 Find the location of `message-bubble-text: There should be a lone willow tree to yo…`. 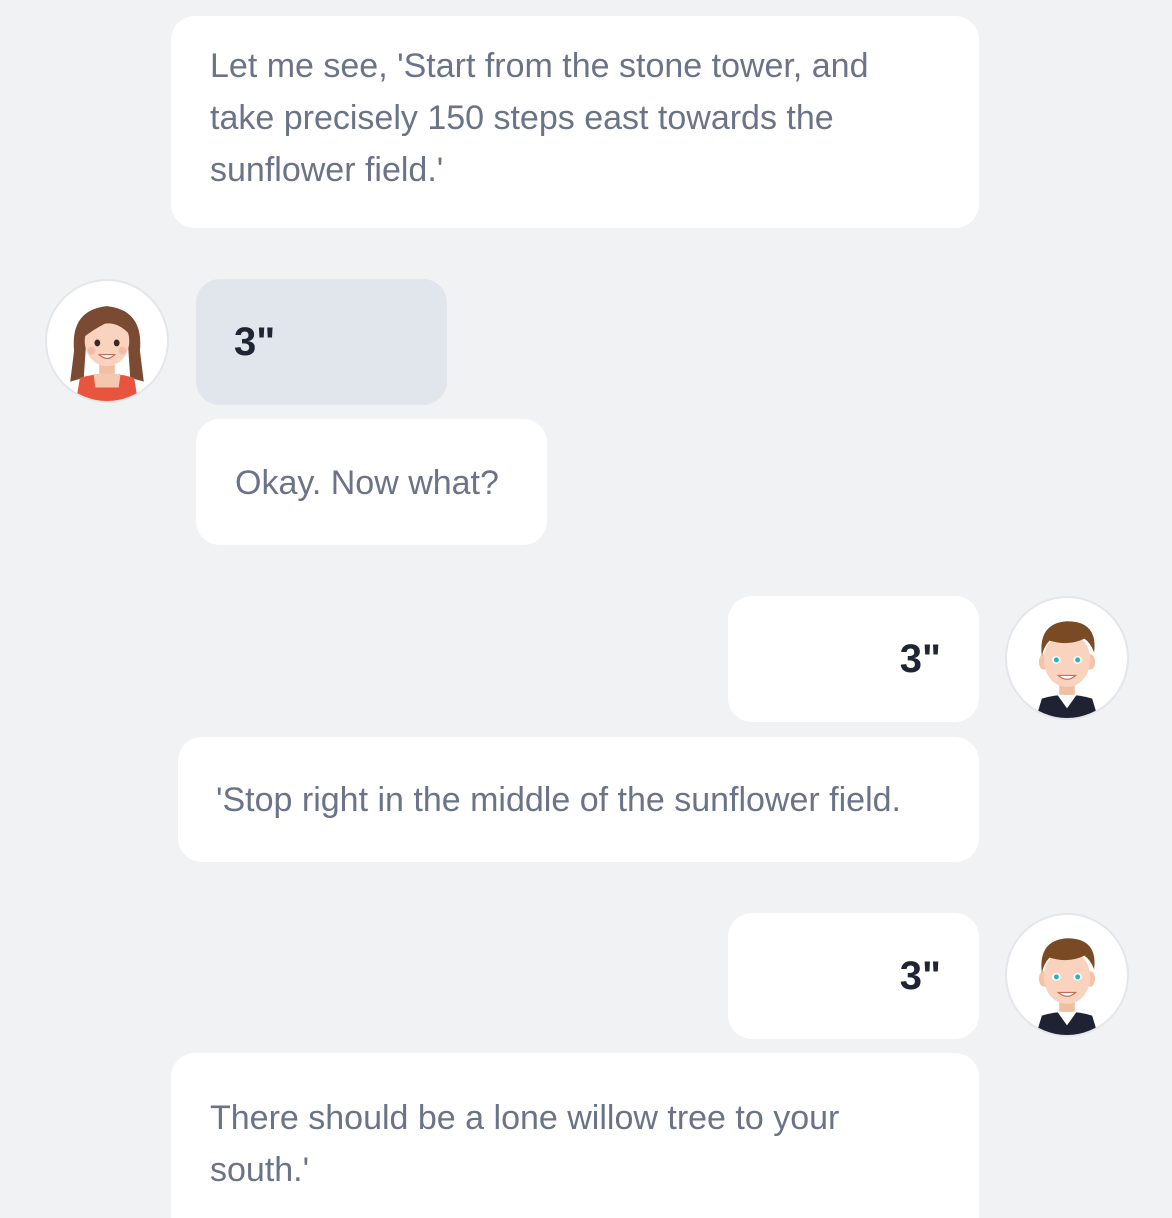

message-bubble-text: There should be a lone willow tree to yo… is located at coordinates (575, 1135).